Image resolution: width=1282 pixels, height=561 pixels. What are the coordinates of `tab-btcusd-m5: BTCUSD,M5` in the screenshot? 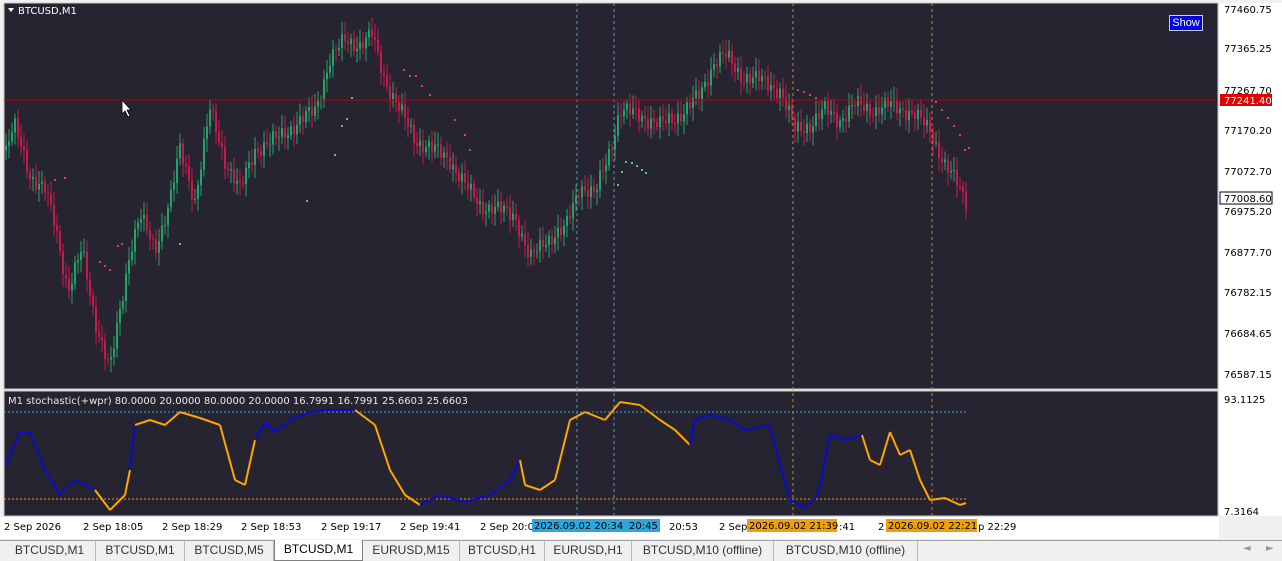 It's located at (229, 551).